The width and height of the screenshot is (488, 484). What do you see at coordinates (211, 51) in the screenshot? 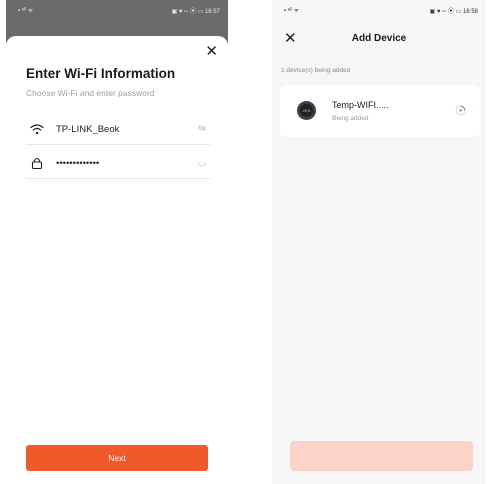
I see `close-icon: ✕` at bounding box center [211, 51].